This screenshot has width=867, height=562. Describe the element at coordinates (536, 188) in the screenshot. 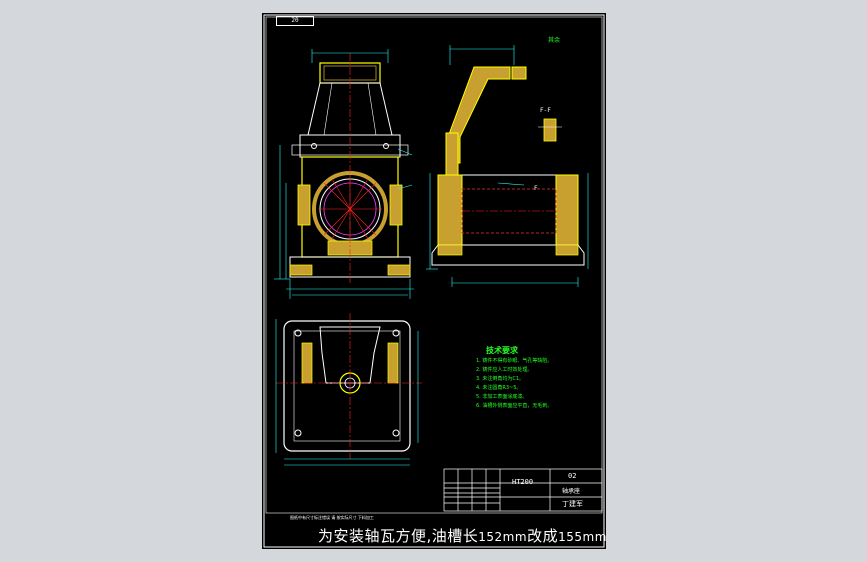

I see `section-marker: F` at that location.